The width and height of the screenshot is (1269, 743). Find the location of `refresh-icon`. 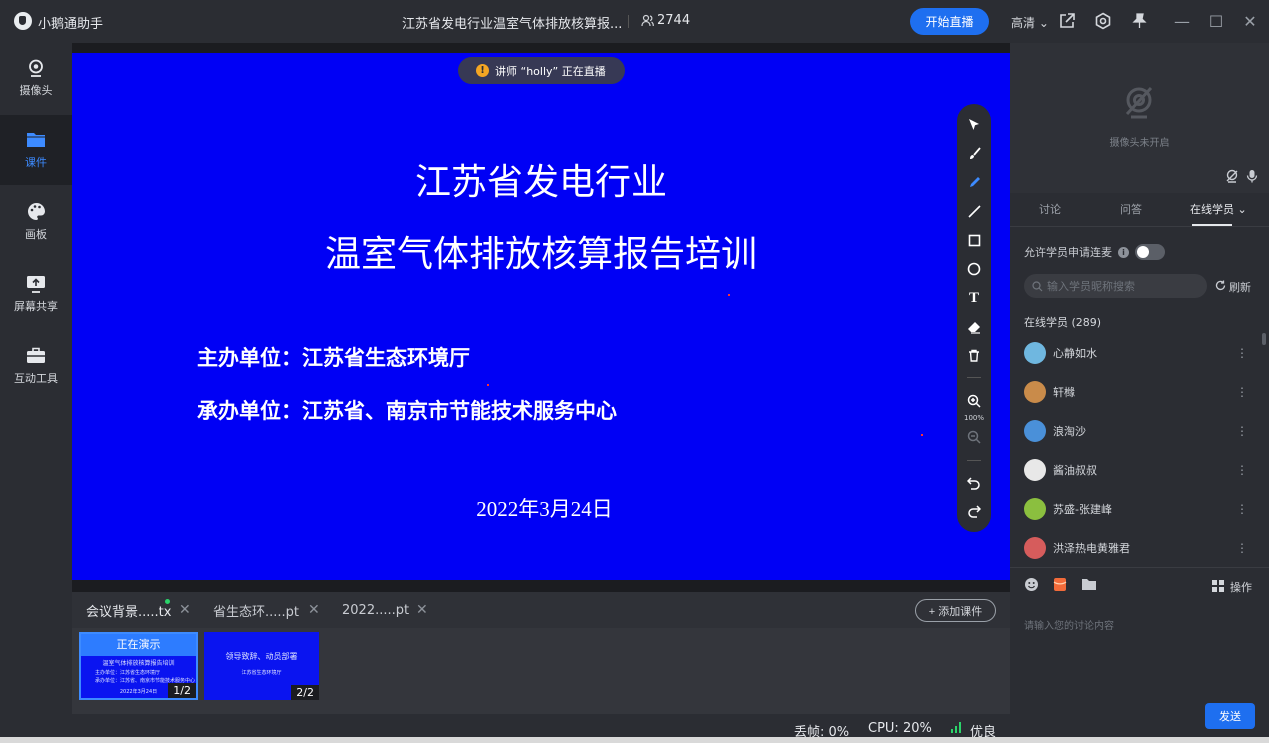

refresh-icon is located at coordinates (1220, 287).